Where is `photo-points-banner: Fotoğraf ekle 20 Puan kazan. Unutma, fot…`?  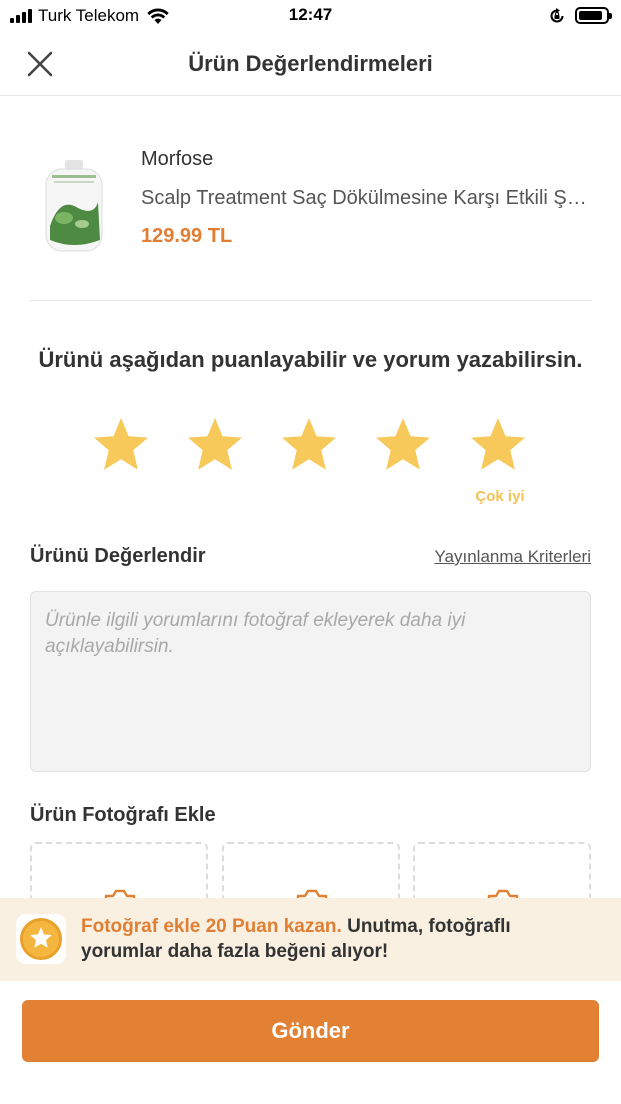 photo-points-banner: Fotoğraf ekle 20 Puan kazan. Unutma, fot… is located at coordinates (310, 939).